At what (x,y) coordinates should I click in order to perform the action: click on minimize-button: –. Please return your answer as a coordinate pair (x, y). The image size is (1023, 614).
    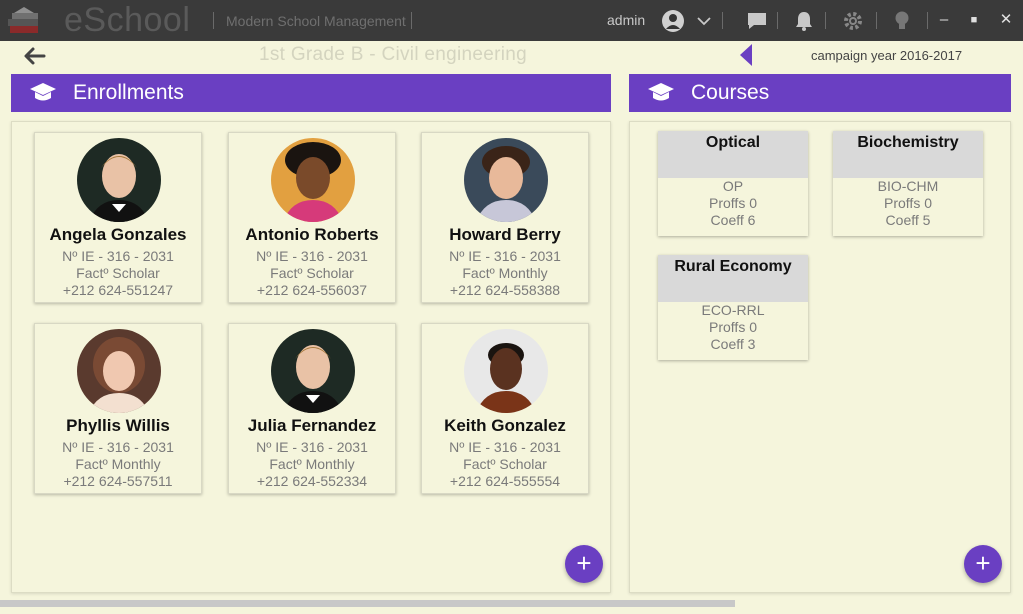
    Looking at the image, I should click on (944, 20).